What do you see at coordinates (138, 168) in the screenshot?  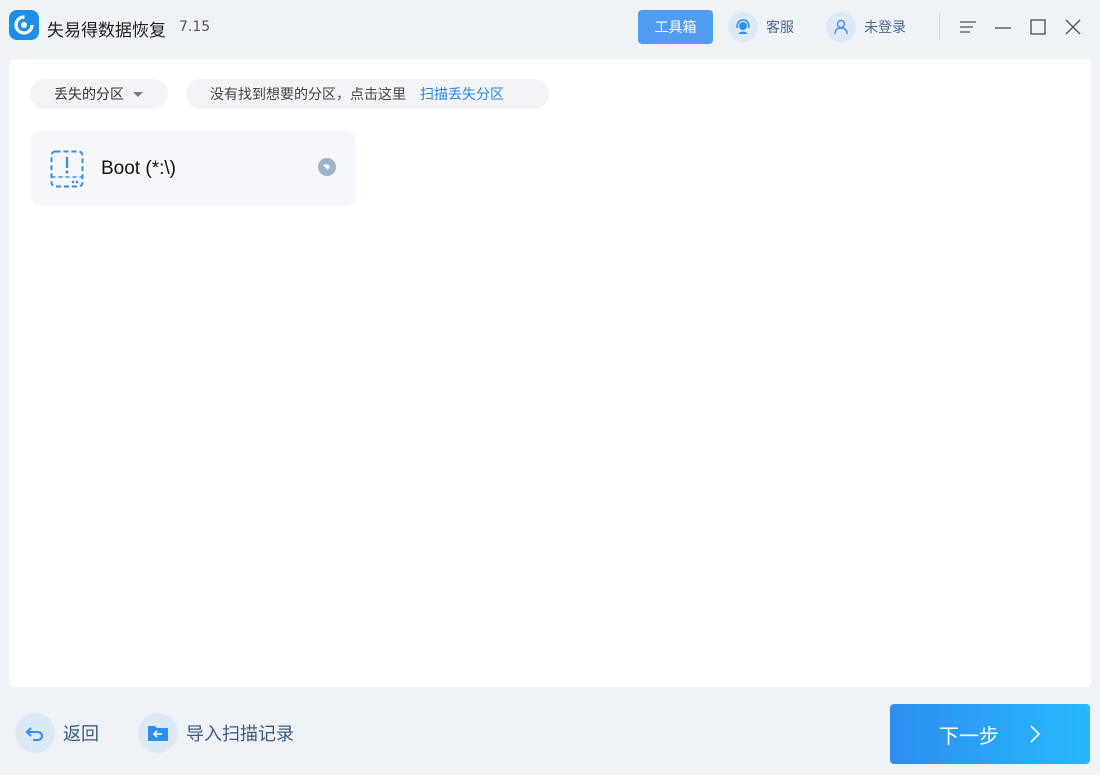 I see `partition-name: Boot (*:\)` at bounding box center [138, 168].